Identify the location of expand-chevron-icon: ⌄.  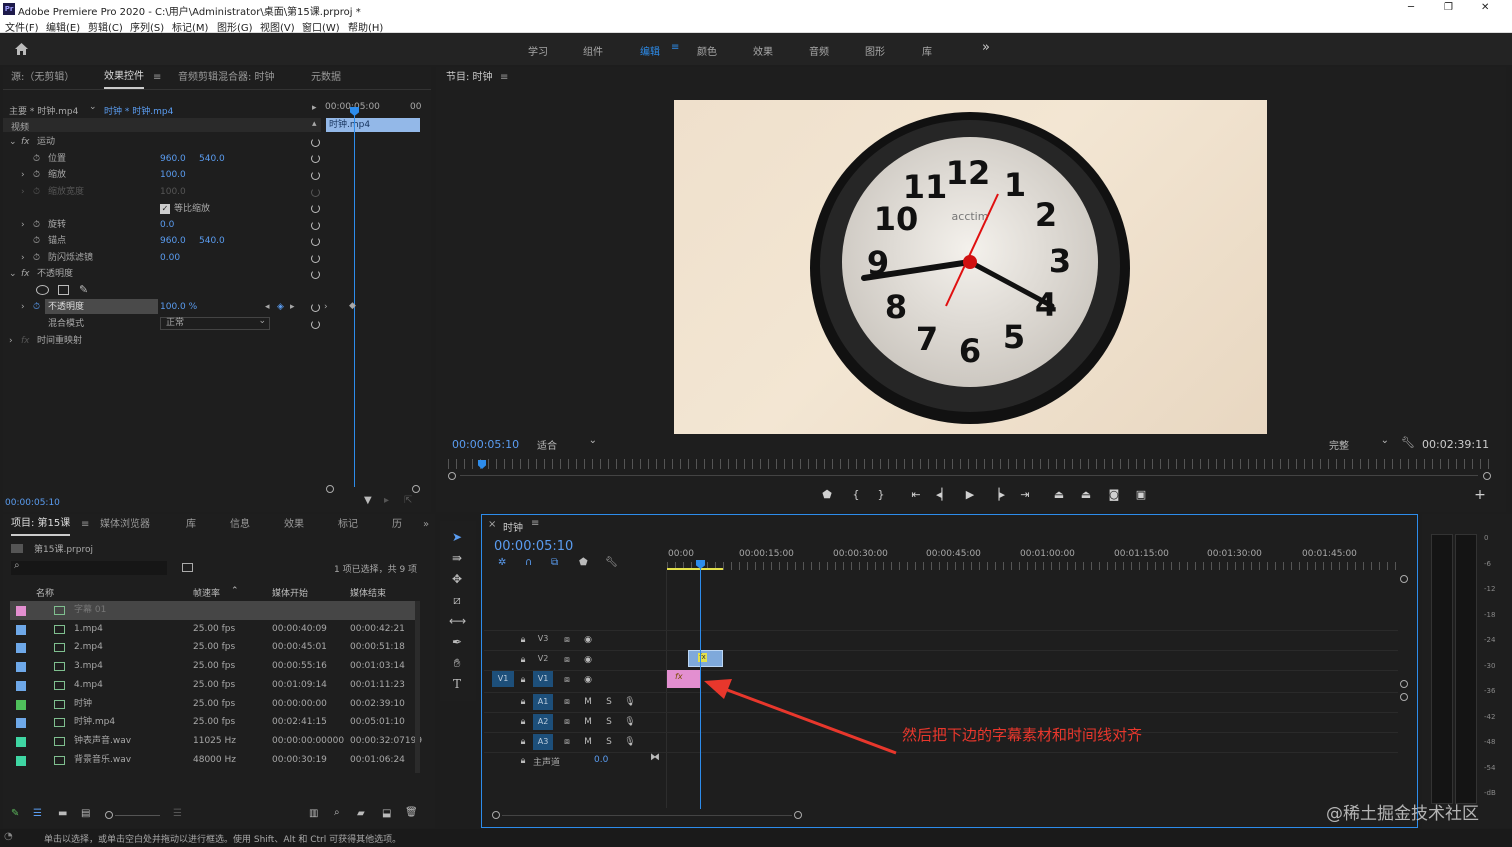
(13, 142).